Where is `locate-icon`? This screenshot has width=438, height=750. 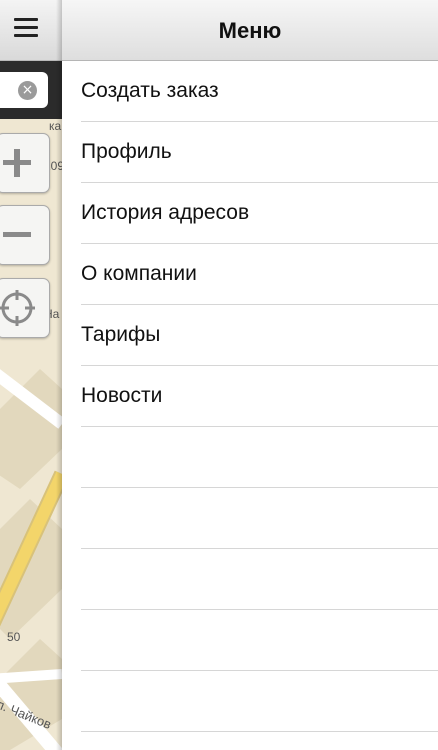
locate-icon is located at coordinates (17, 308).